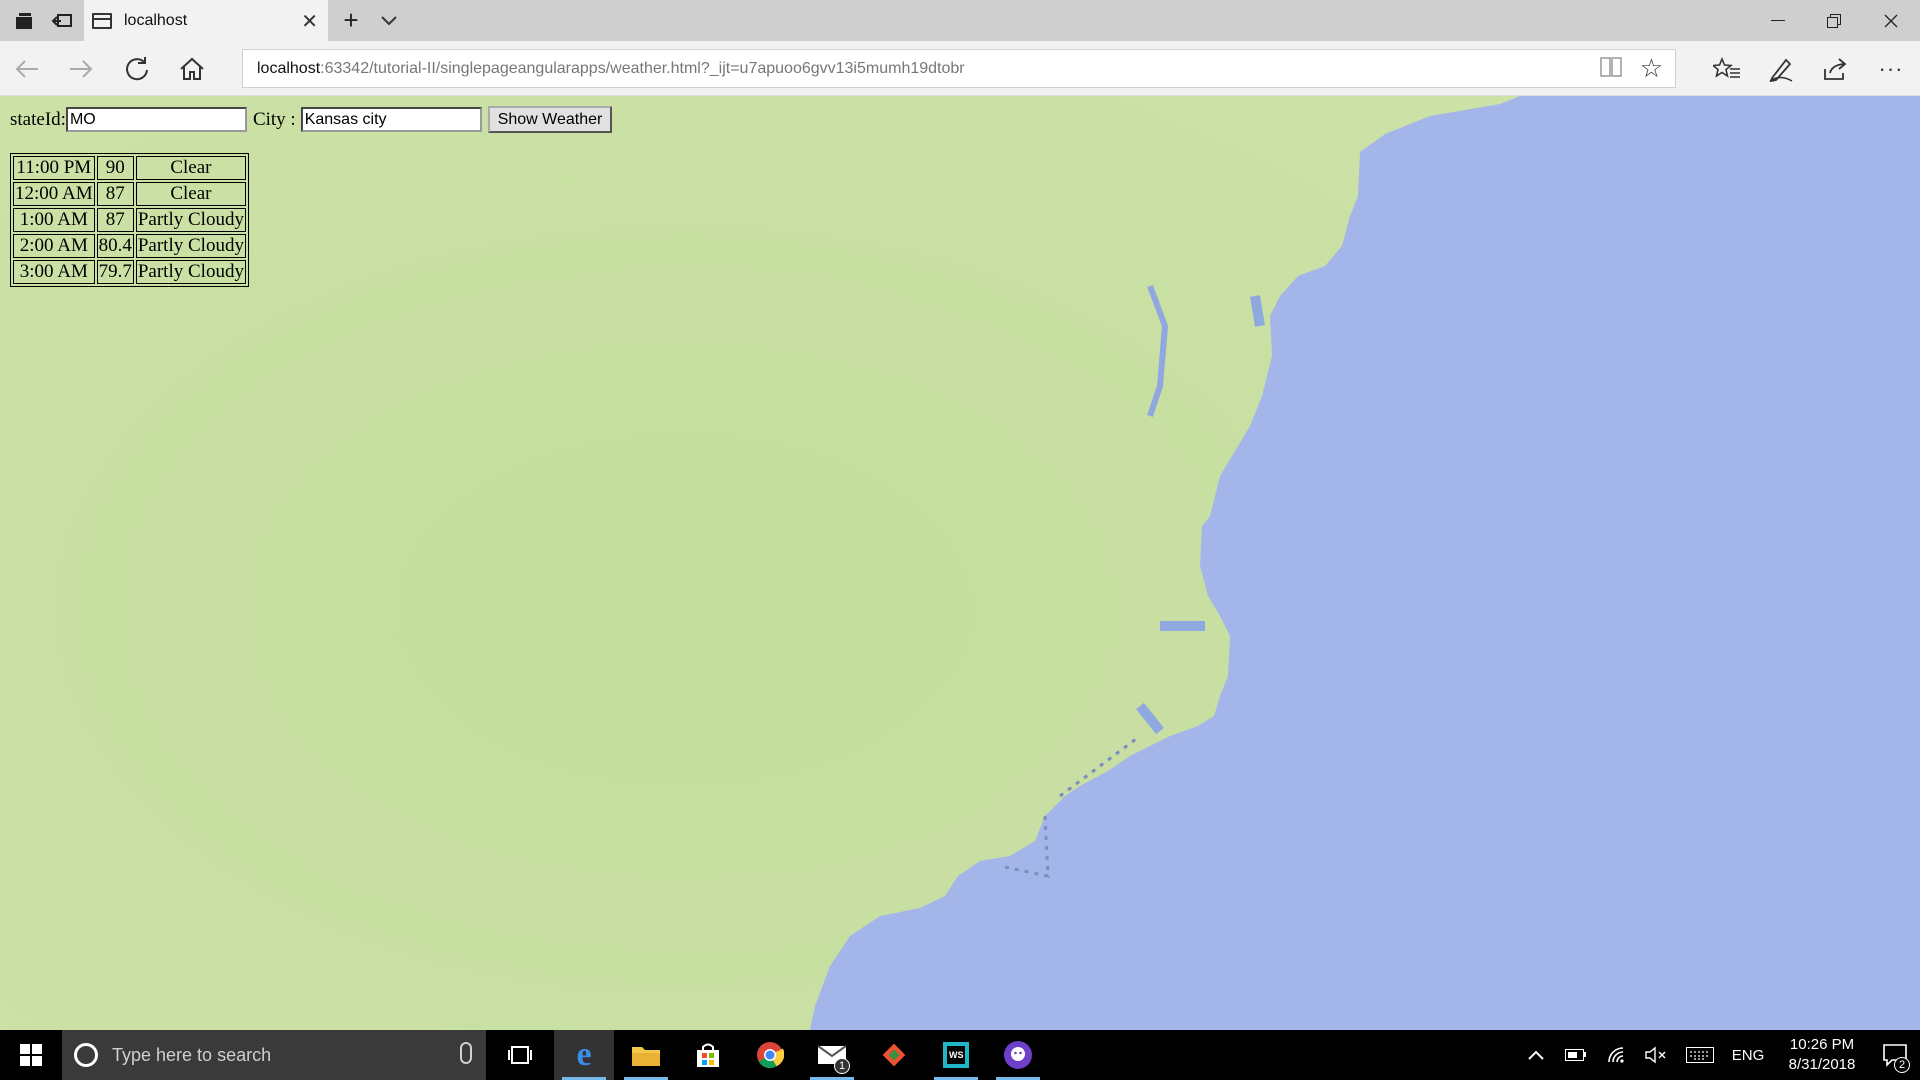 This screenshot has width=1920, height=1080. What do you see at coordinates (1835, 68) in the screenshot?
I see `share-icon` at bounding box center [1835, 68].